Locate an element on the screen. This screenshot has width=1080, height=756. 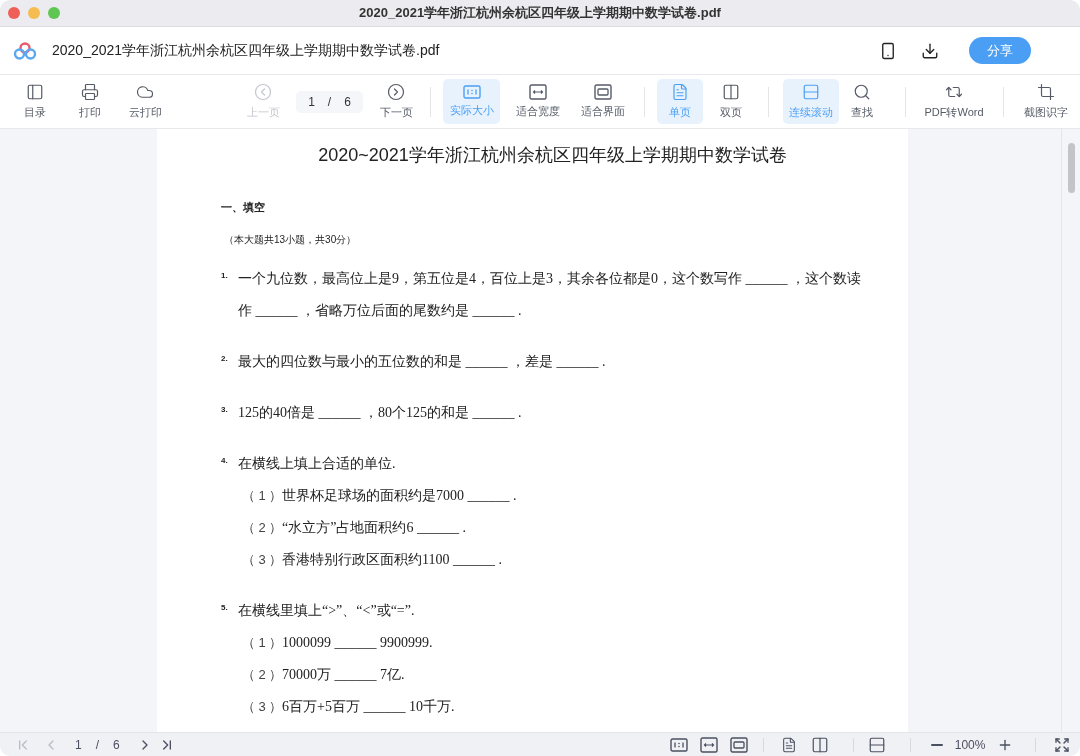
pdf-to-word-button: PDF转Word is located at coordinates (954, 101).